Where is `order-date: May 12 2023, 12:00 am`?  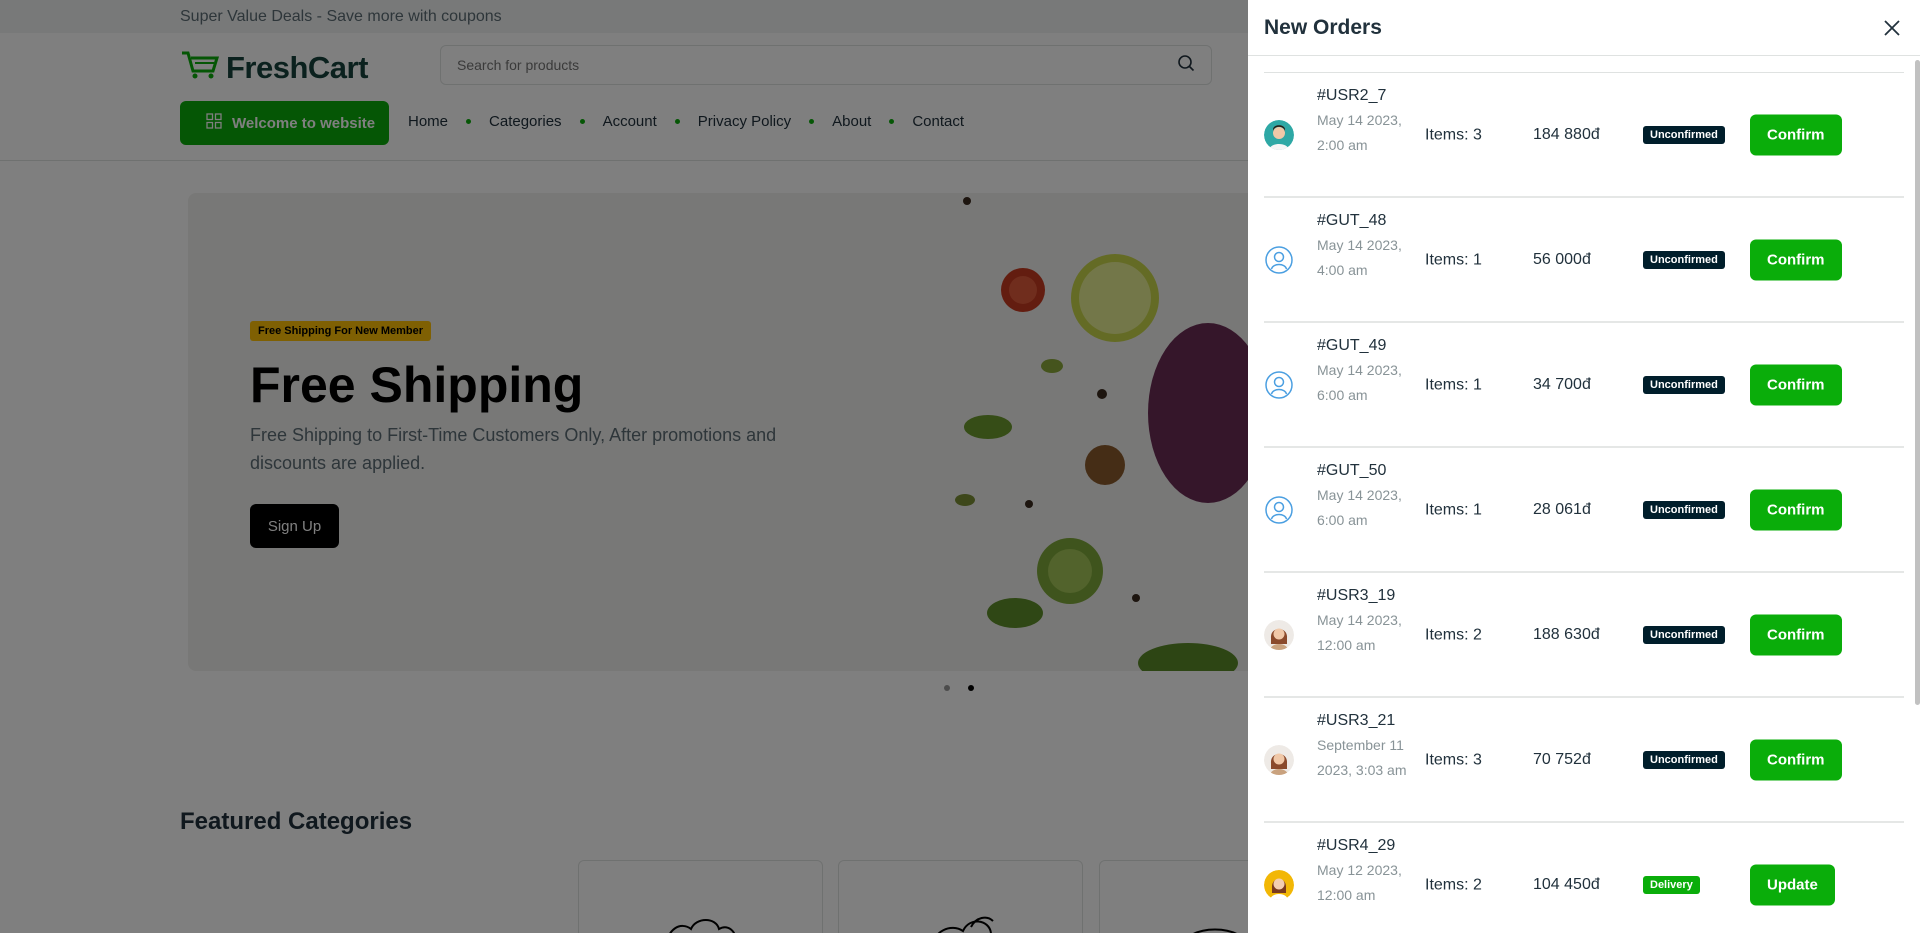 order-date: May 12 2023, 12:00 am is located at coordinates (1359, 882).